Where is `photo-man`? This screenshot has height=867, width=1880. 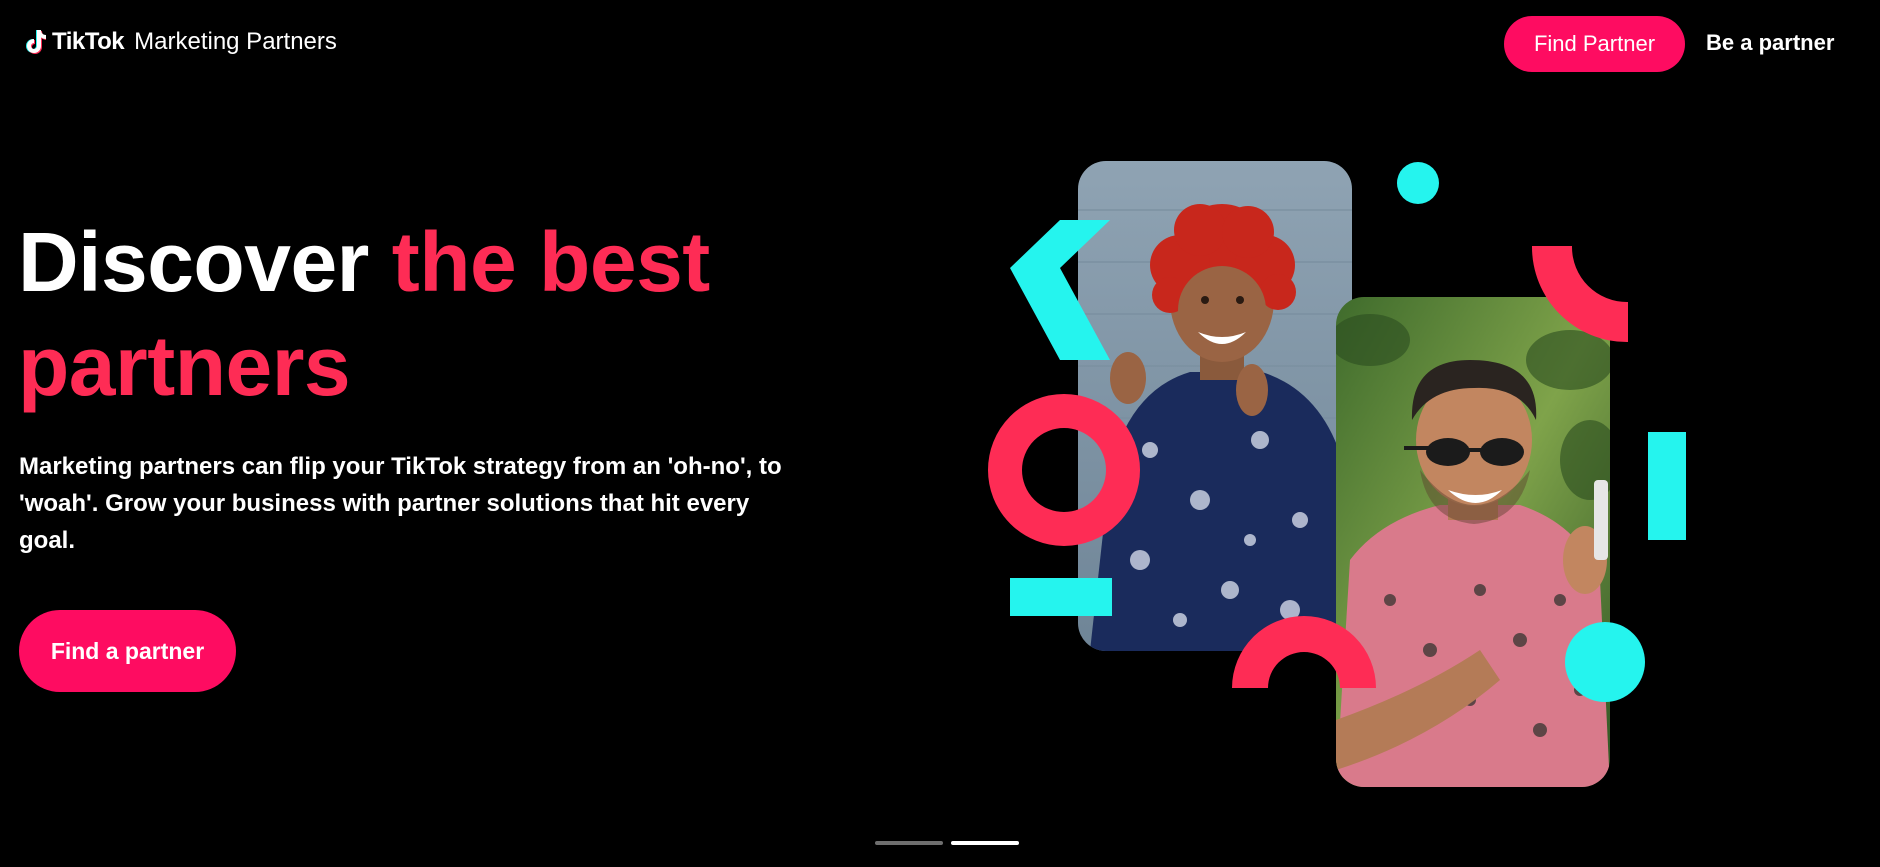
photo-man is located at coordinates (1473, 542).